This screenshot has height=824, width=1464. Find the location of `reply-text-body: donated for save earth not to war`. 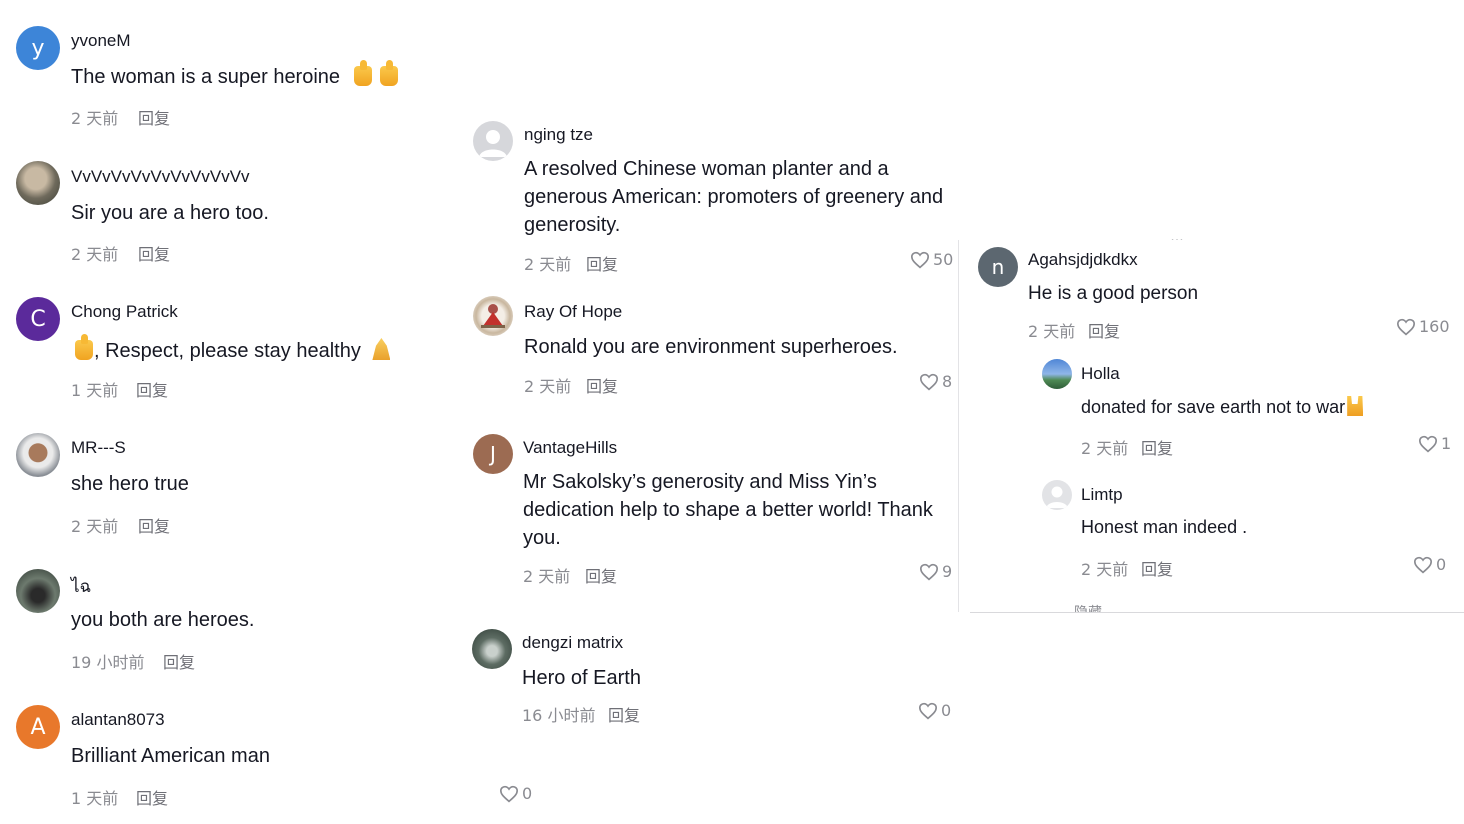

reply-text-body: donated for save earth not to war is located at coordinates (1213, 407).